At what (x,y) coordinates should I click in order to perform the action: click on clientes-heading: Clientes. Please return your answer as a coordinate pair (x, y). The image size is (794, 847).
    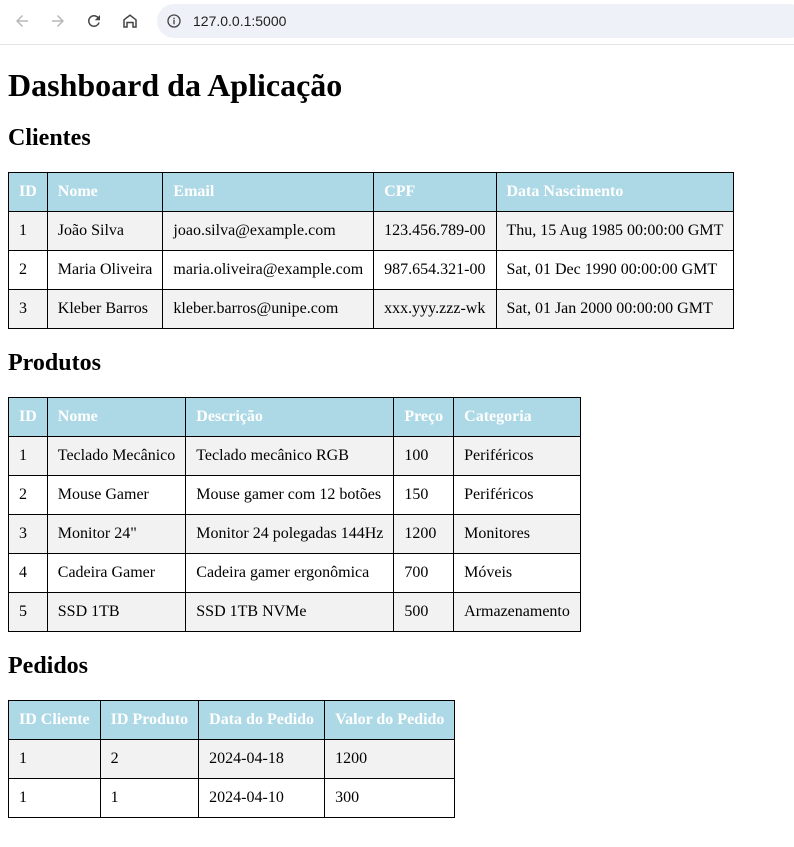
    Looking at the image, I should click on (49, 138).